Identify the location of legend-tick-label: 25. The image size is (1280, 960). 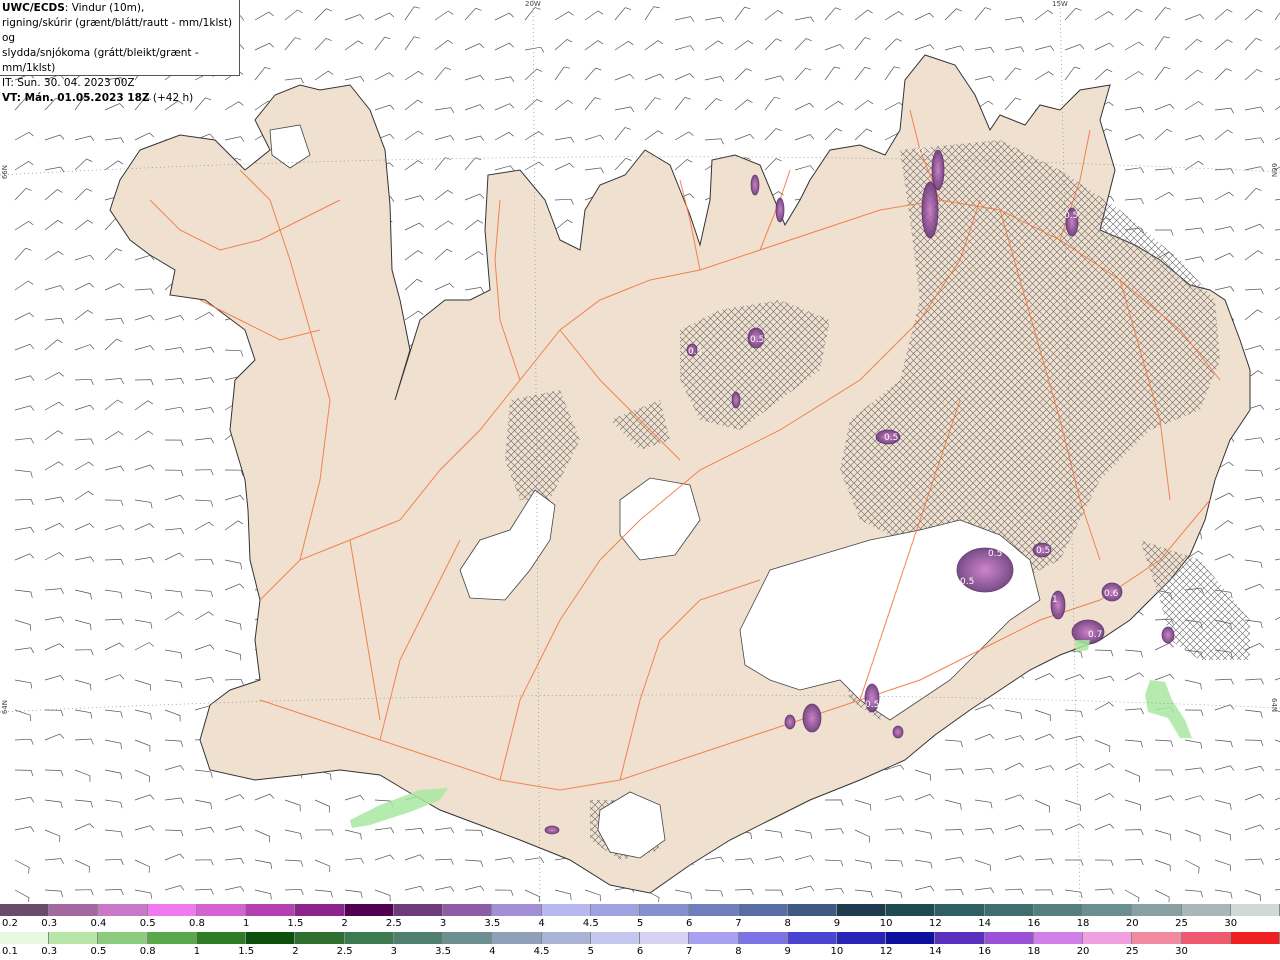
(1181, 923).